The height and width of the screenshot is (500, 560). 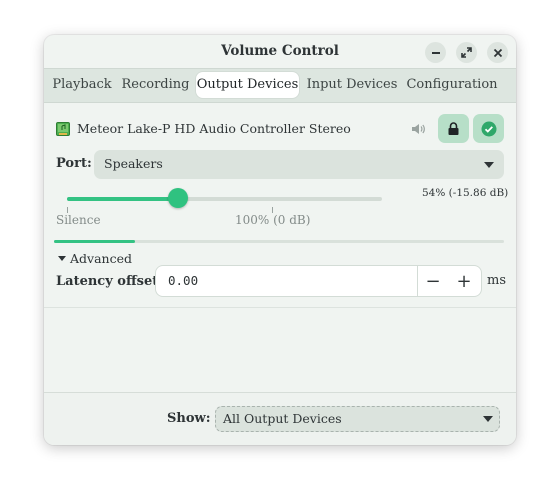 I want to click on show-dropdown: All Output Devices, so click(x=357, y=419).